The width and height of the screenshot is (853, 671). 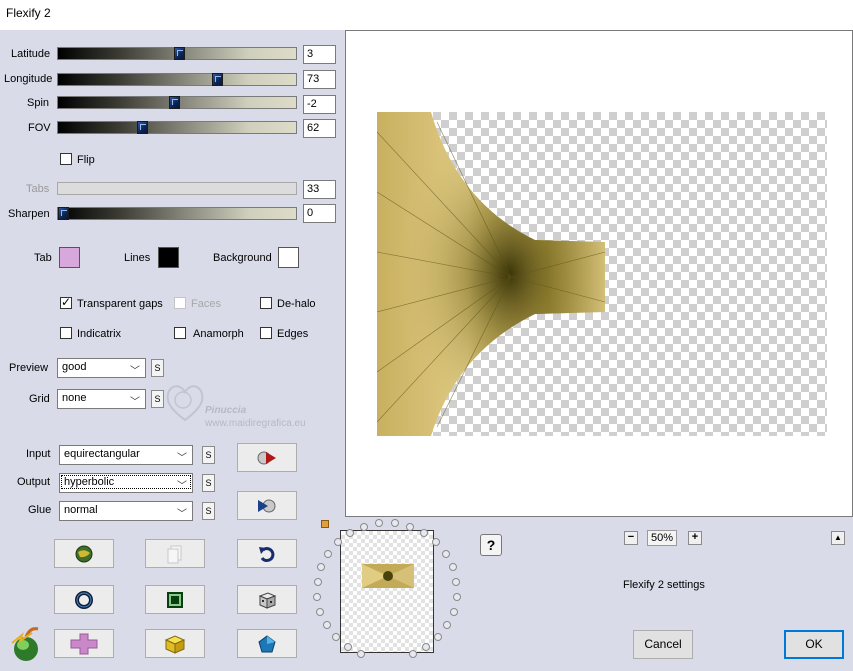 I want to click on thumbnail-preview, so click(x=387, y=591).